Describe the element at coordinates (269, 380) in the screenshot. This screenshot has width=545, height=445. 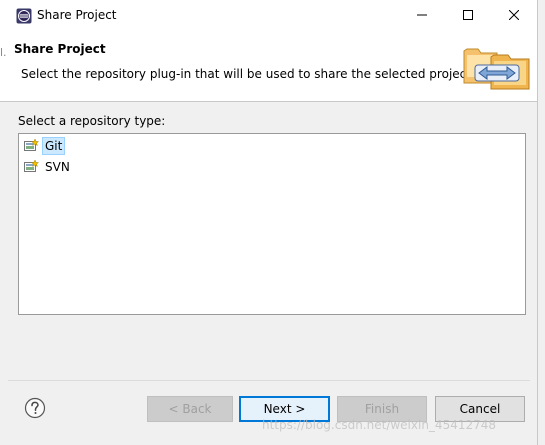
I see `footer-separator` at that location.